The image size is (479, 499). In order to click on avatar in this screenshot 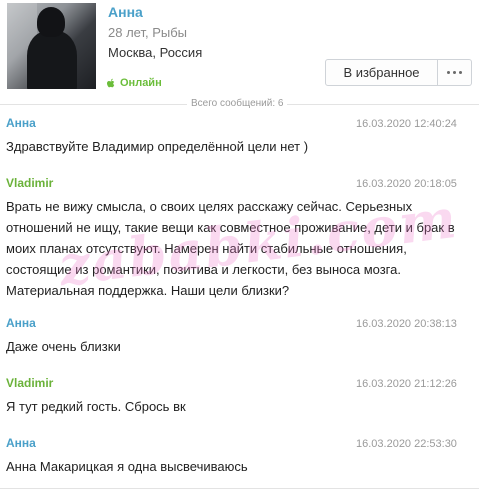, I will do `click(51, 46)`.